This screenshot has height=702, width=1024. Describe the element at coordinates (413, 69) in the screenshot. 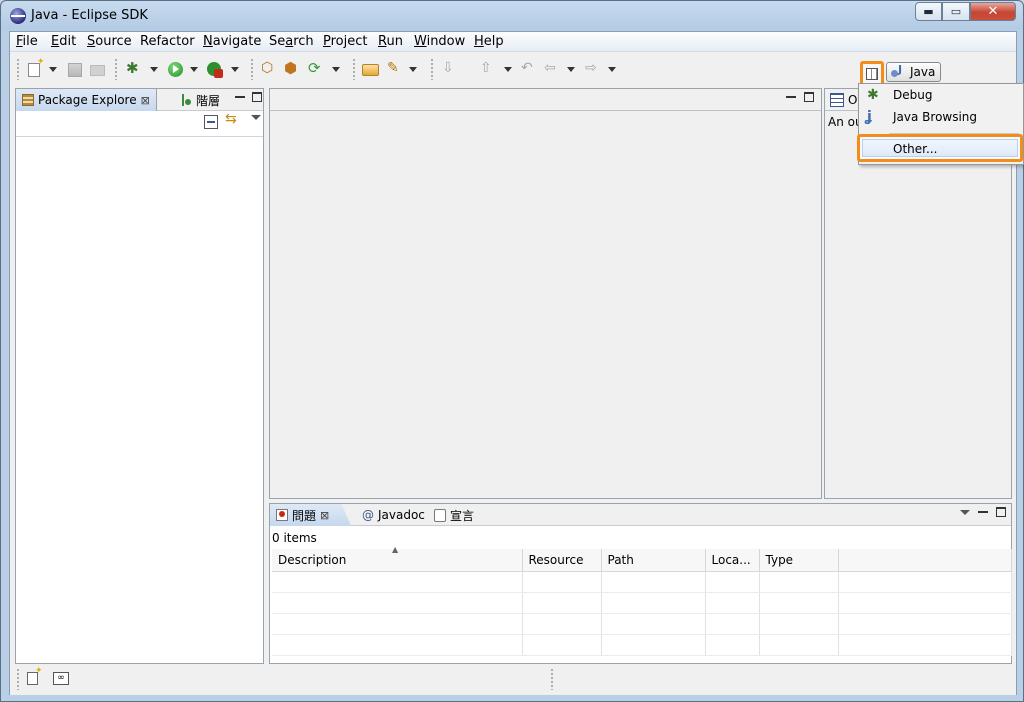

I see `search-dropdown-arrow-icon` at that location.